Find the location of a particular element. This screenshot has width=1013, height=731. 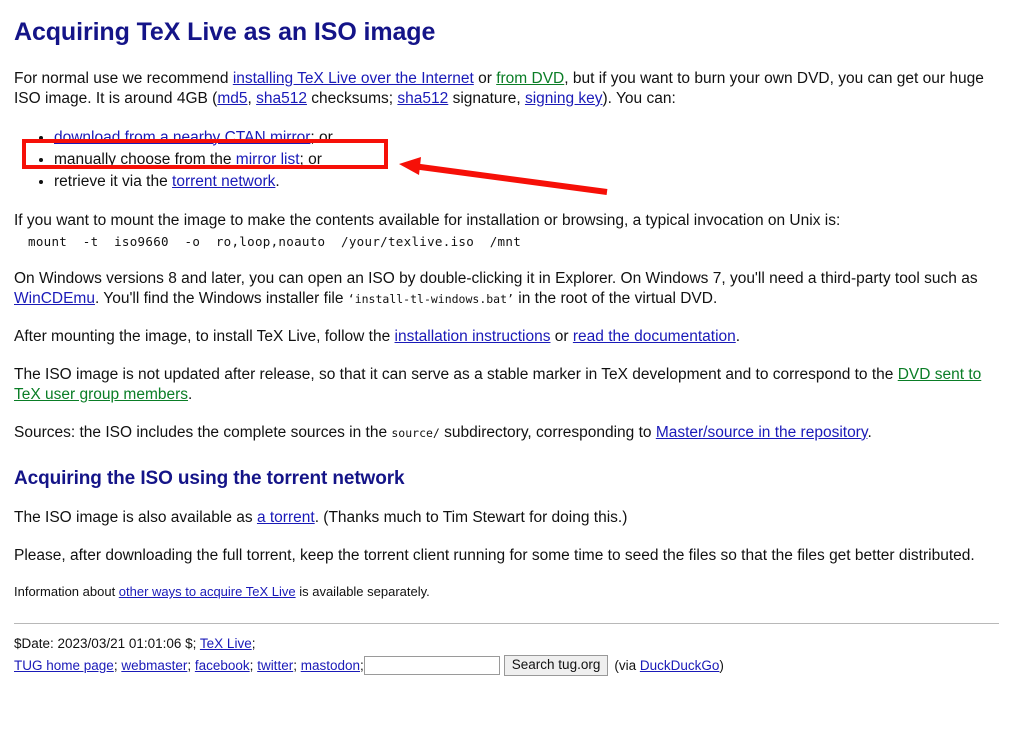

link-sha512-checksum: sha512 is located at coordinates (281, 98).